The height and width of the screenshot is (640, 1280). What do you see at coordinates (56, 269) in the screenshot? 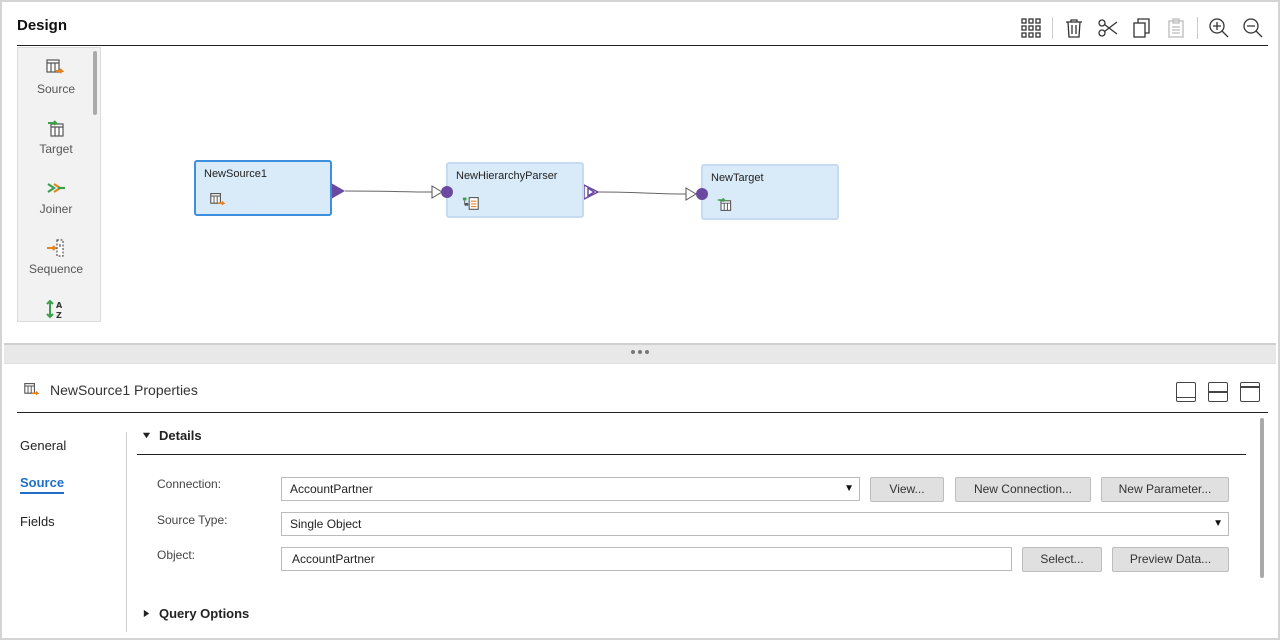
I see `palette-item-label: Sequence` at bounding box center [56, 269].